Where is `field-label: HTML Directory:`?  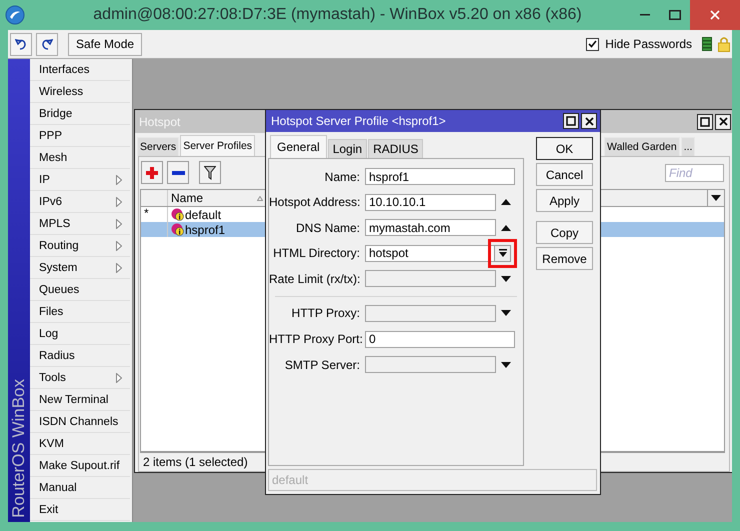 field-label: HTML Directory: is located at coordinates (316, 253).